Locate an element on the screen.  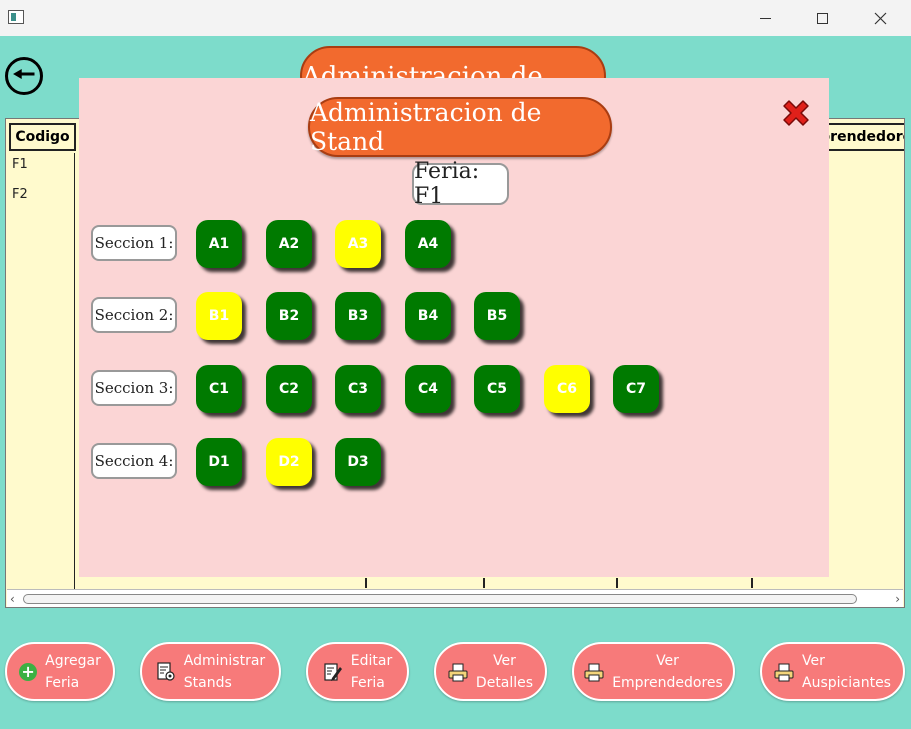
minimize-icon is located at coordinates (765, 18).